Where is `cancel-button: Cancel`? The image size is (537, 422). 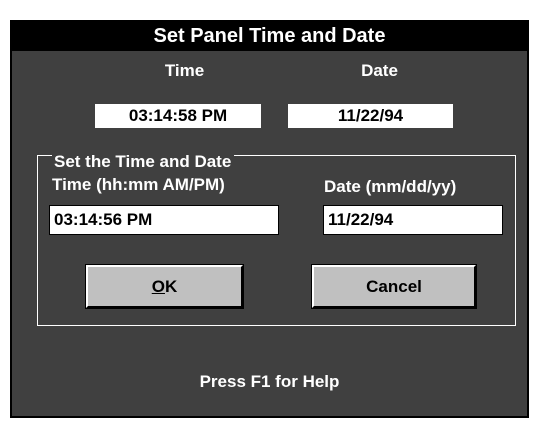 cancel-button: Cancel is located at coordinates (394, 286).